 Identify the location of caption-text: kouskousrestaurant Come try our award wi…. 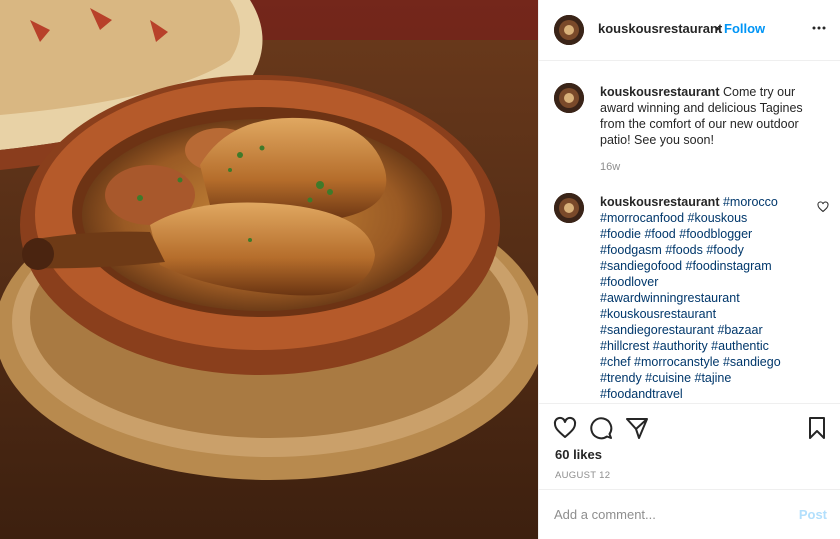
(710, 116).